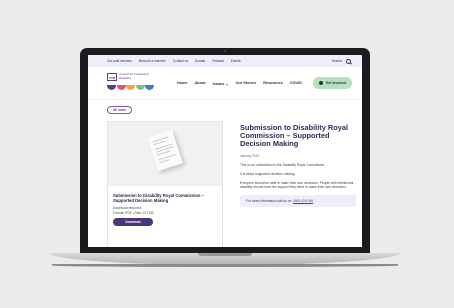 This screenshot has width=454, height=308. What do you see at coordinates (152, 61) in the screenshot?
I see `toplink-become-member: Become a member` at bounding box center [152, 61].